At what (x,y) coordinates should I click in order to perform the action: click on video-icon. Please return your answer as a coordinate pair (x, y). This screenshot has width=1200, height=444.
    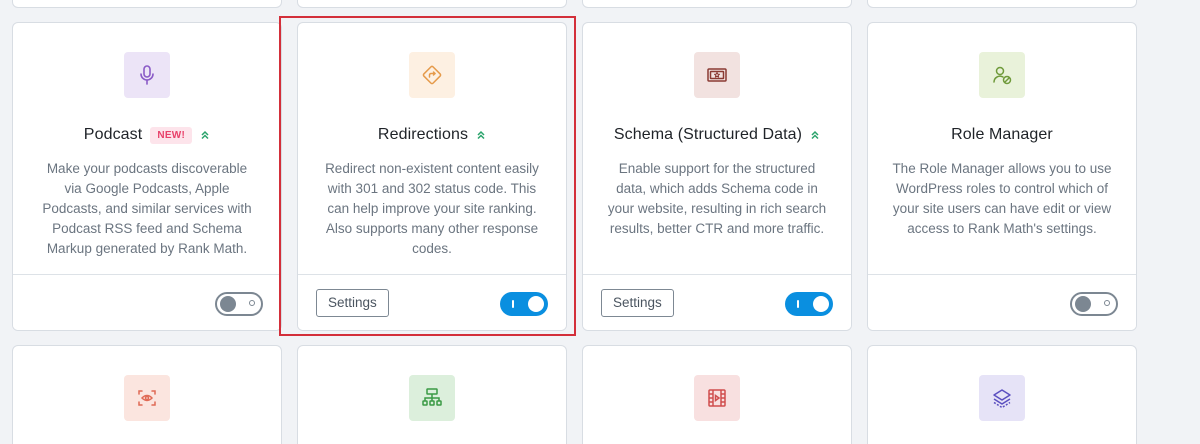
    Looking at the image, I should click on (717, 398).